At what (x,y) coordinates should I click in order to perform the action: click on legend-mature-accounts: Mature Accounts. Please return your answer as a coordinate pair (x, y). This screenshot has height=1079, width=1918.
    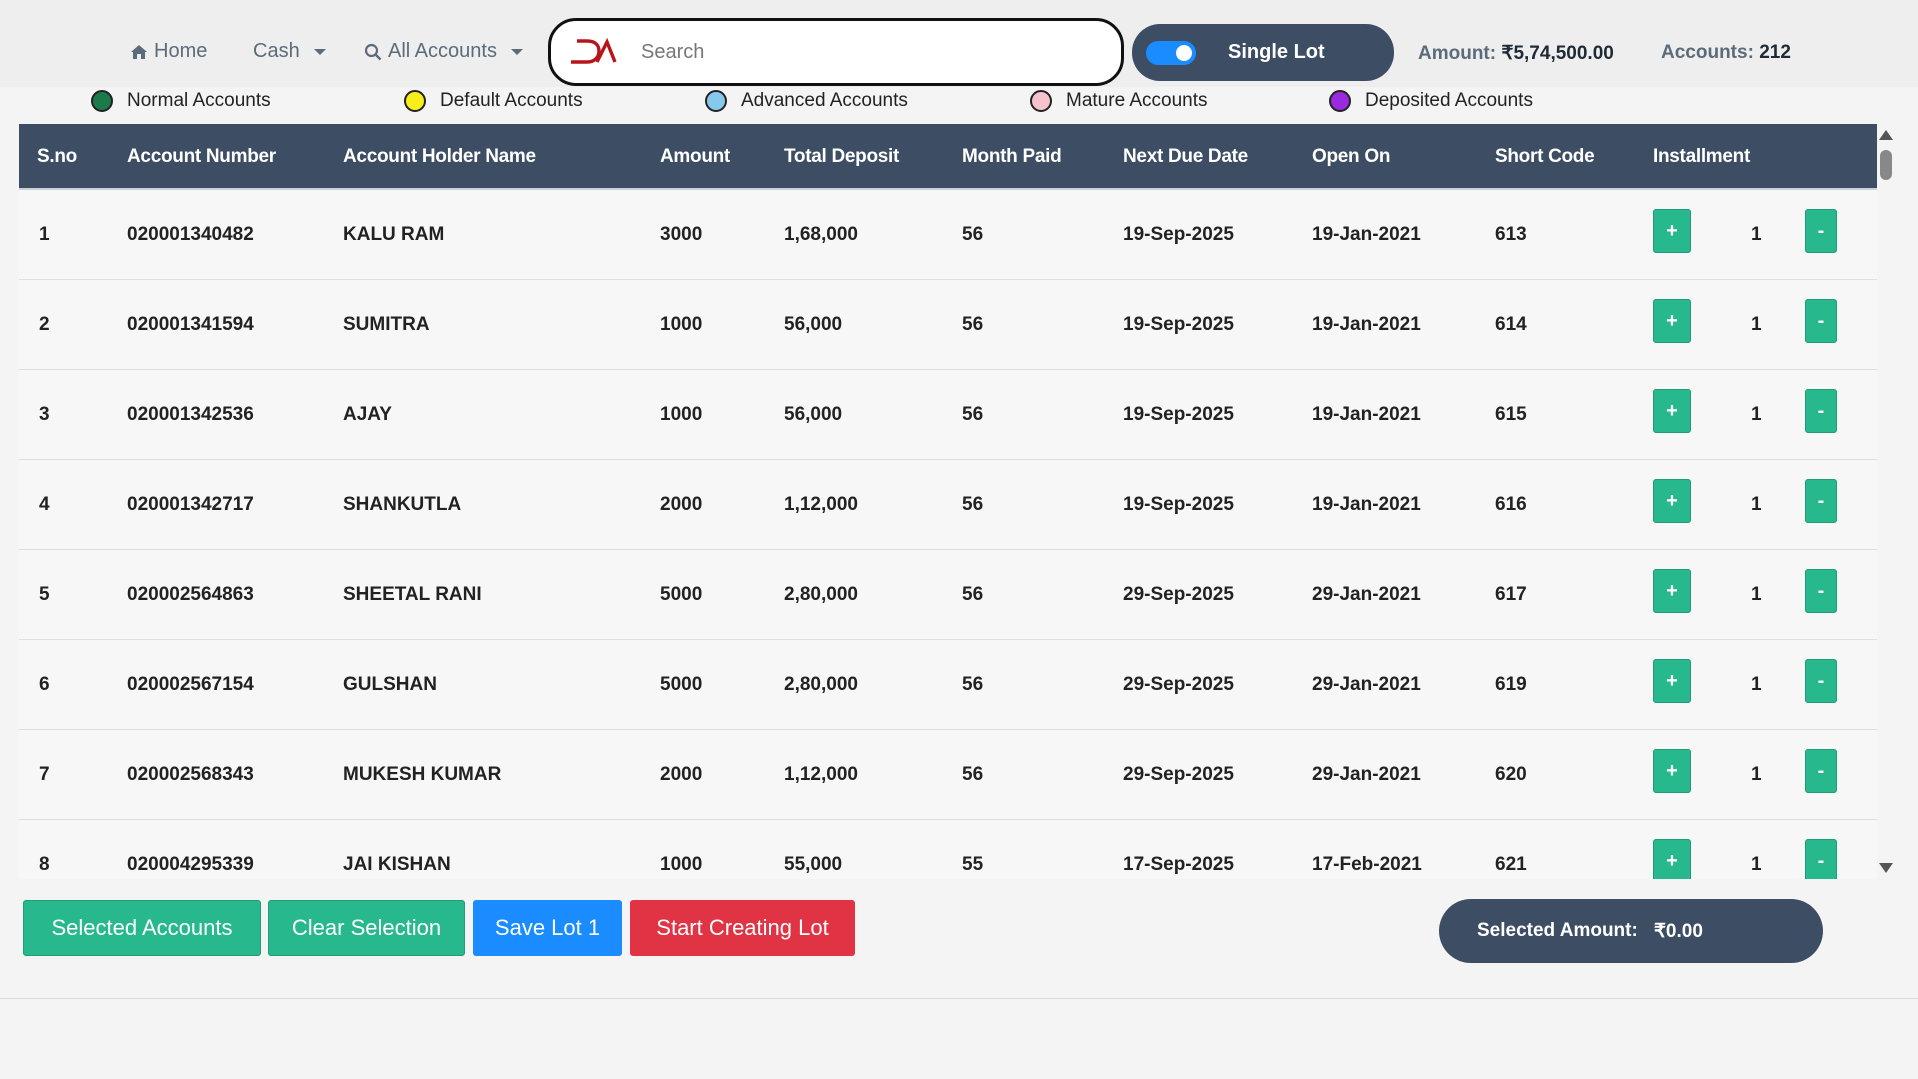
    Looking at the image, I should click on (1119, 101).